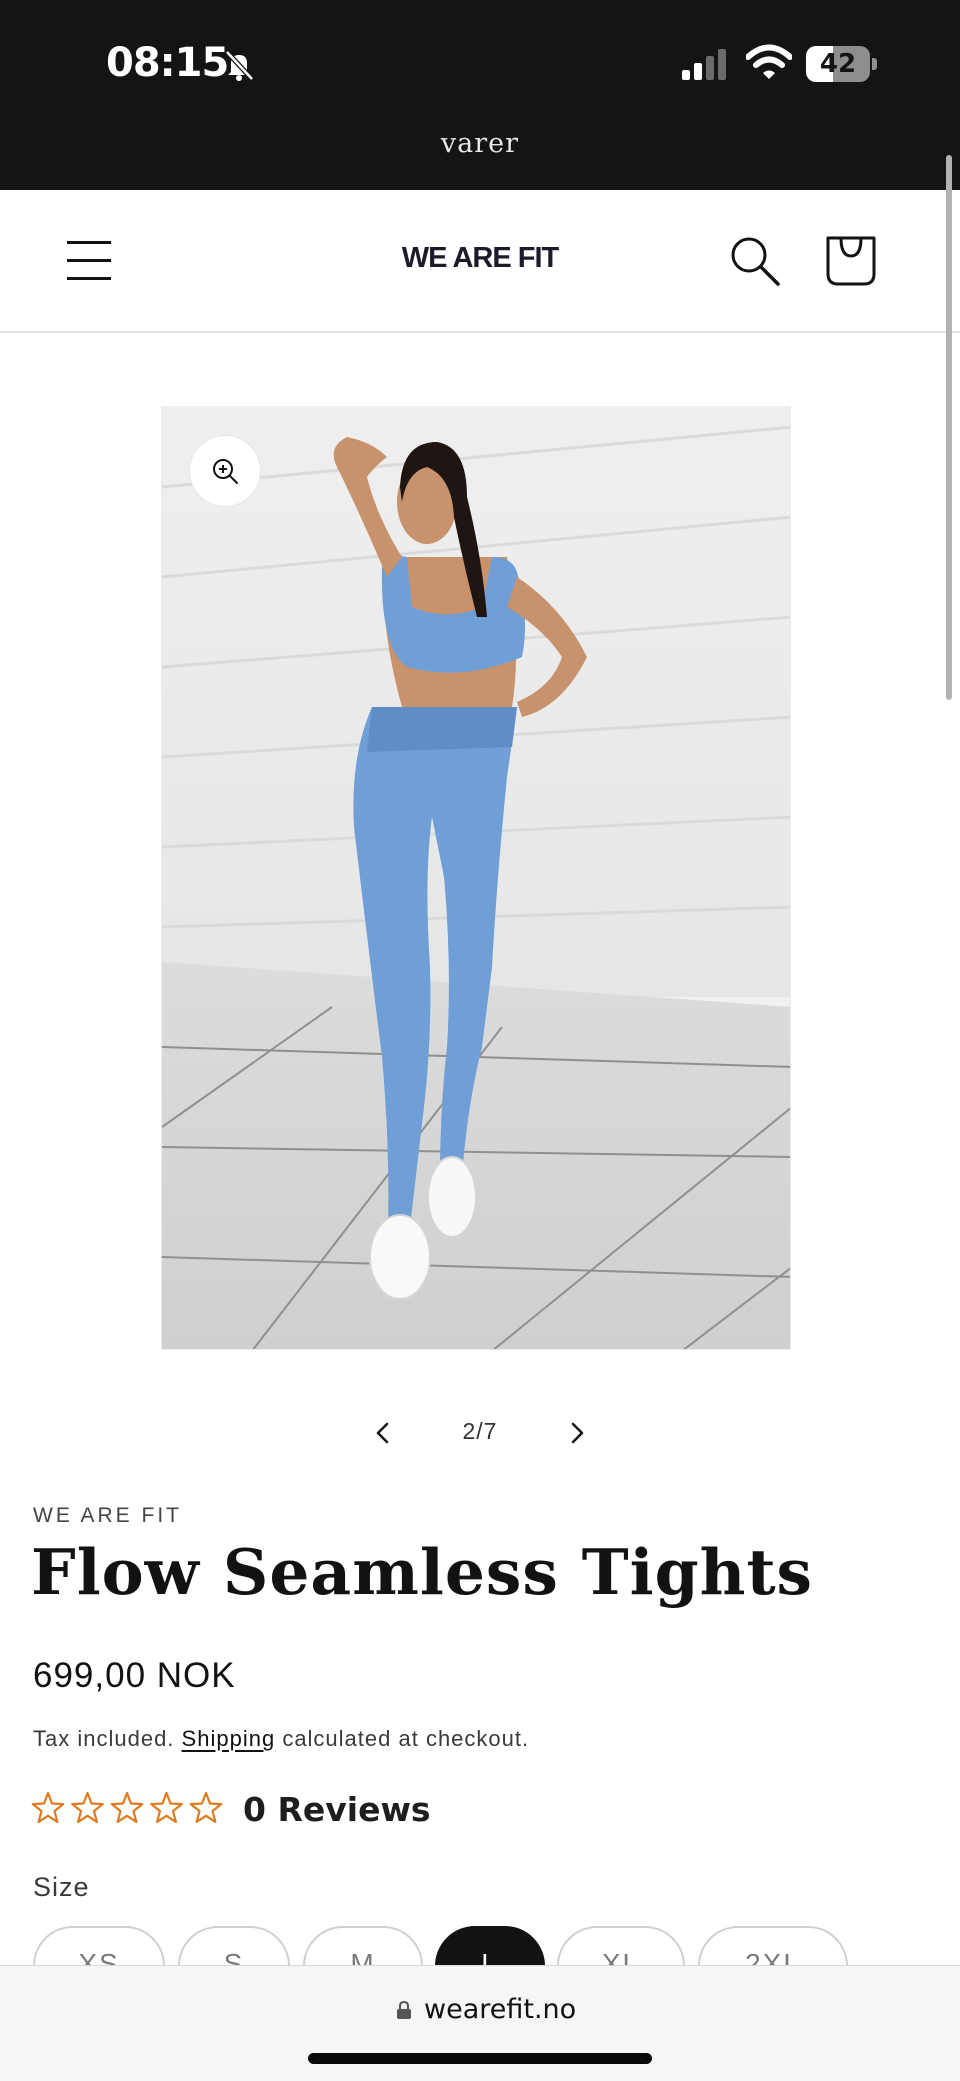  I want to click on battery-level: 42, so click(838, 64).